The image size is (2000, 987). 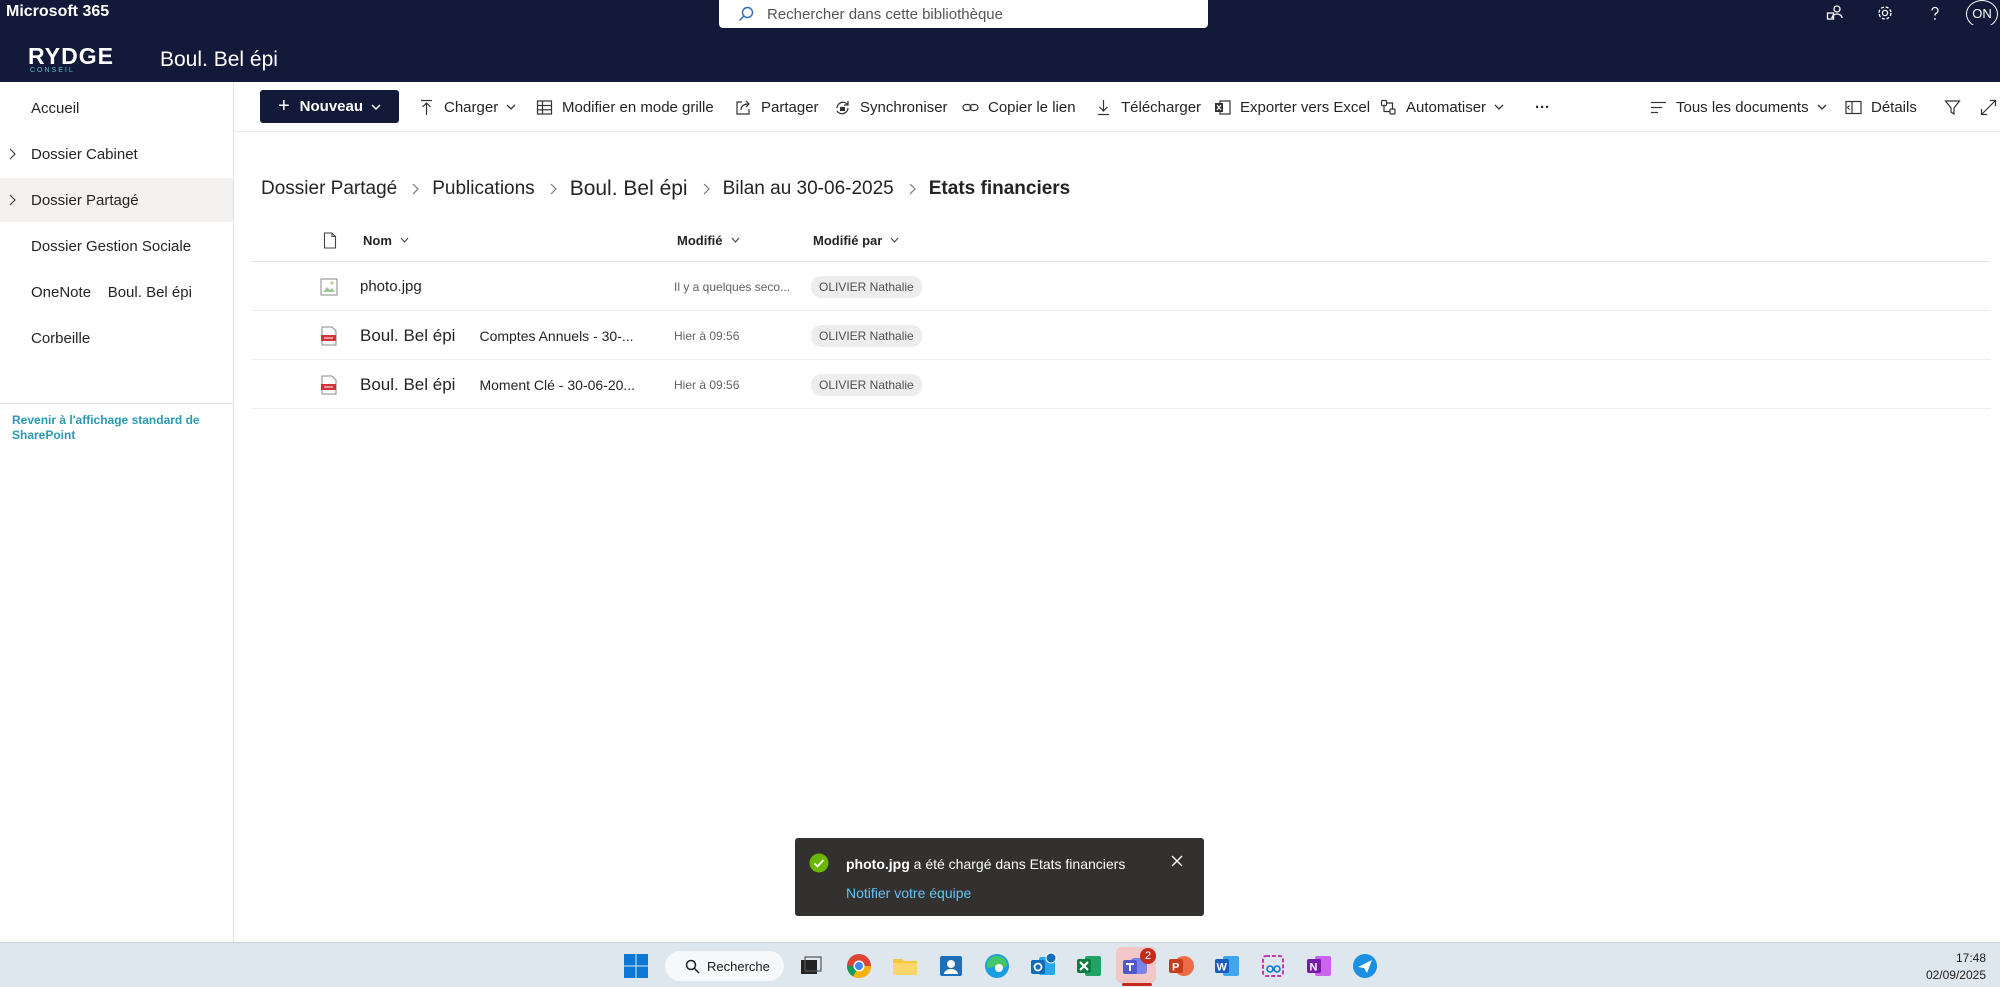 I want to click on more-icon: ···, so click(x=1542, y=107).